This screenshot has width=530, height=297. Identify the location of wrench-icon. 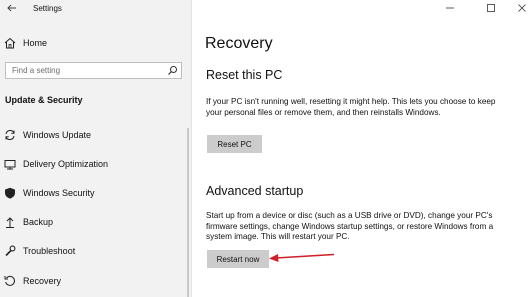
(10, 251).